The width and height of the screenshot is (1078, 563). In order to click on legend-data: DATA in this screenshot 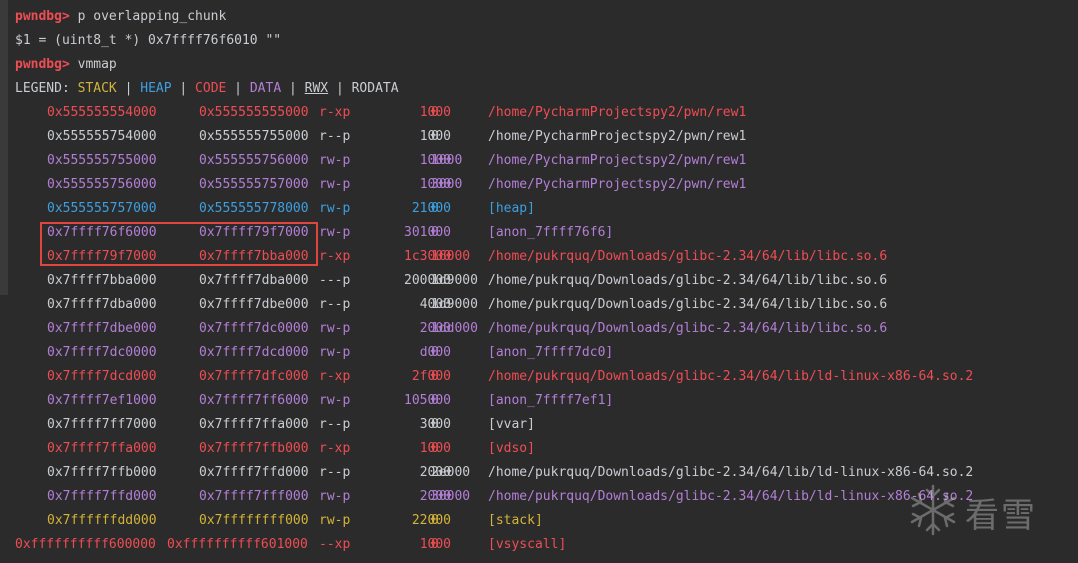, I will do `click(265, 88)`.